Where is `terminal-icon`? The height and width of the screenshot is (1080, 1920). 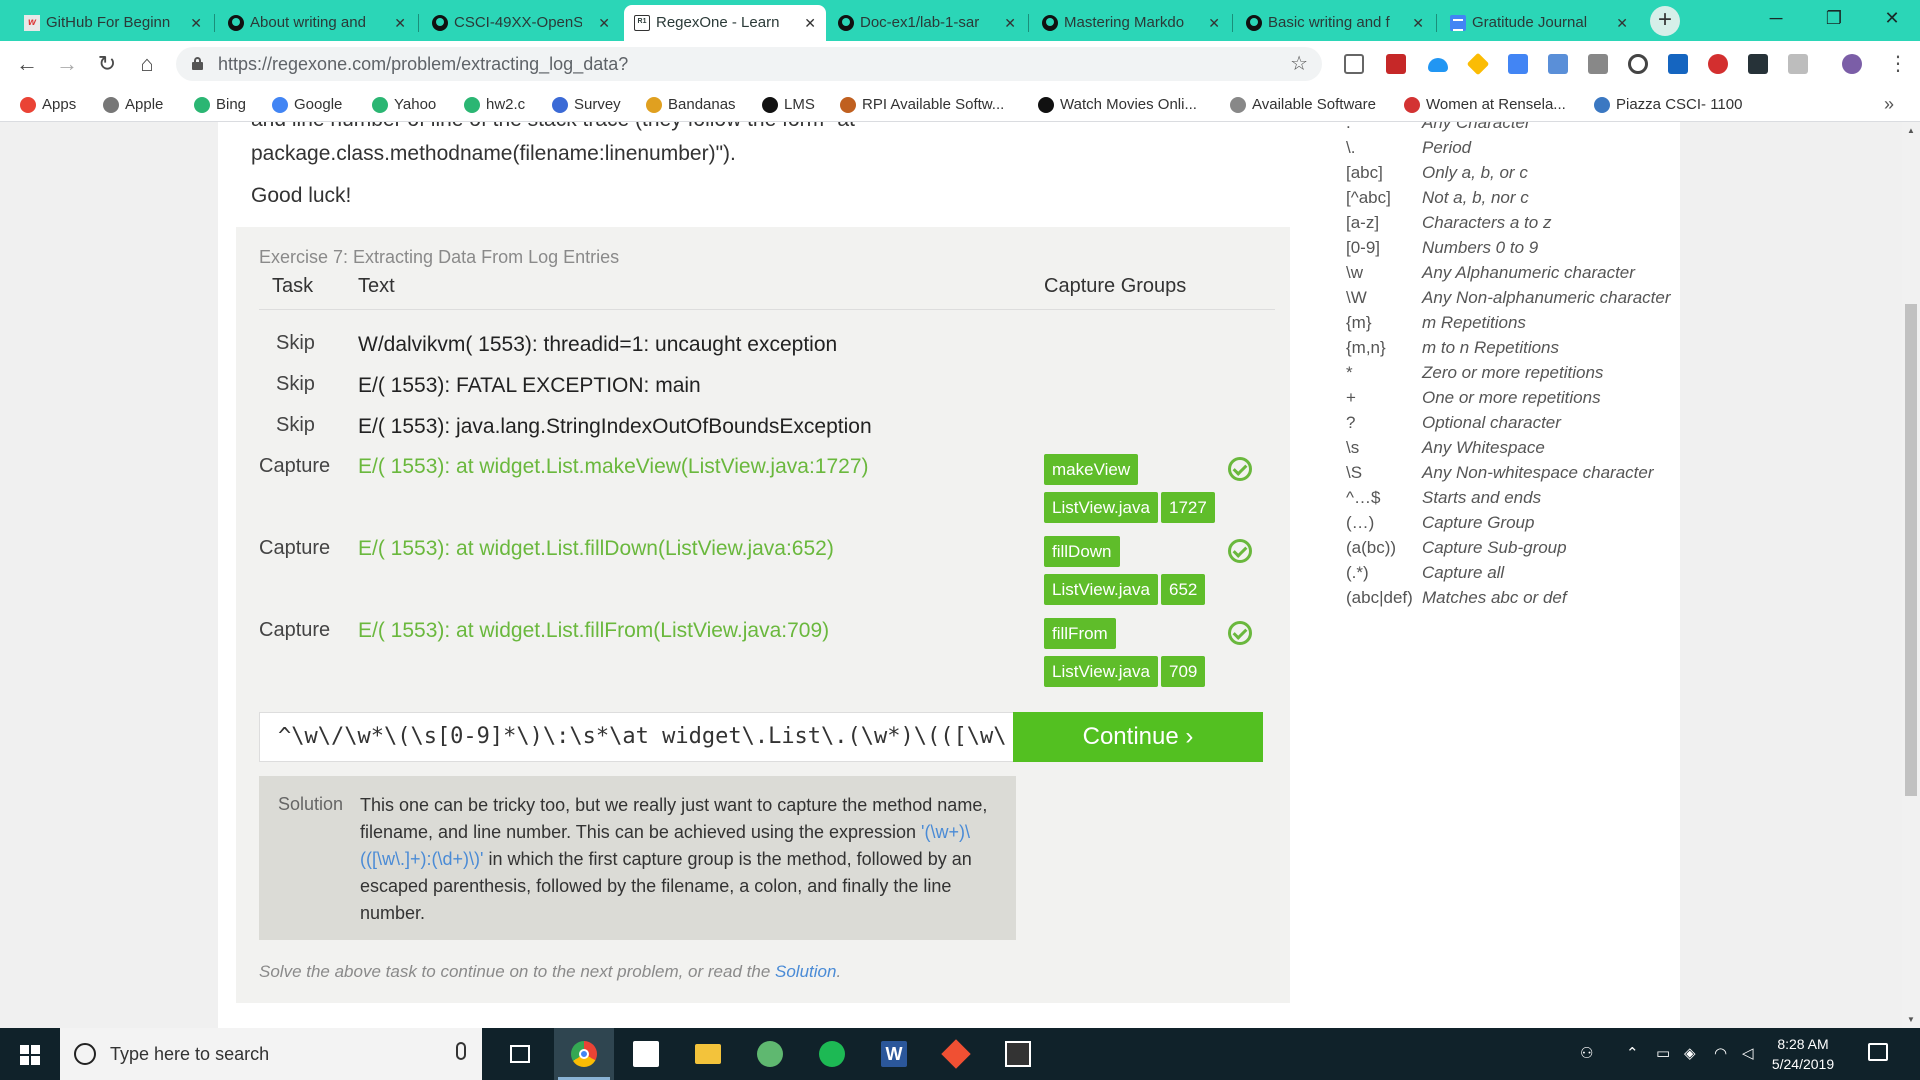
terminal-icon is located at coordinates (1758, 64).